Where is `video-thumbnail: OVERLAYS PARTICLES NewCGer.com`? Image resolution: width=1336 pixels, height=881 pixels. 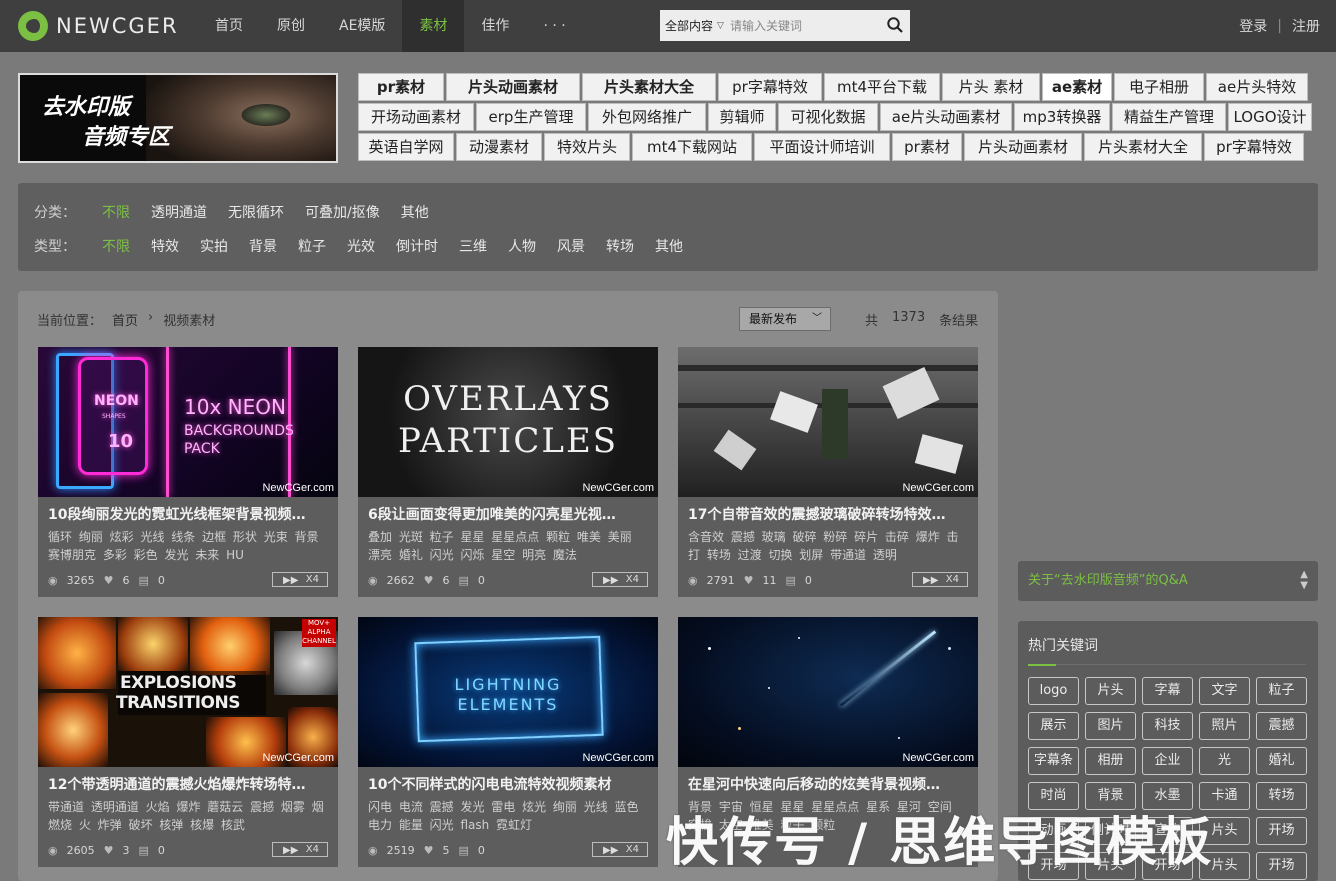
video-thumbnail: OVERLAYS PARTICLES NewCGer.com is located at coordinates (508, 422).